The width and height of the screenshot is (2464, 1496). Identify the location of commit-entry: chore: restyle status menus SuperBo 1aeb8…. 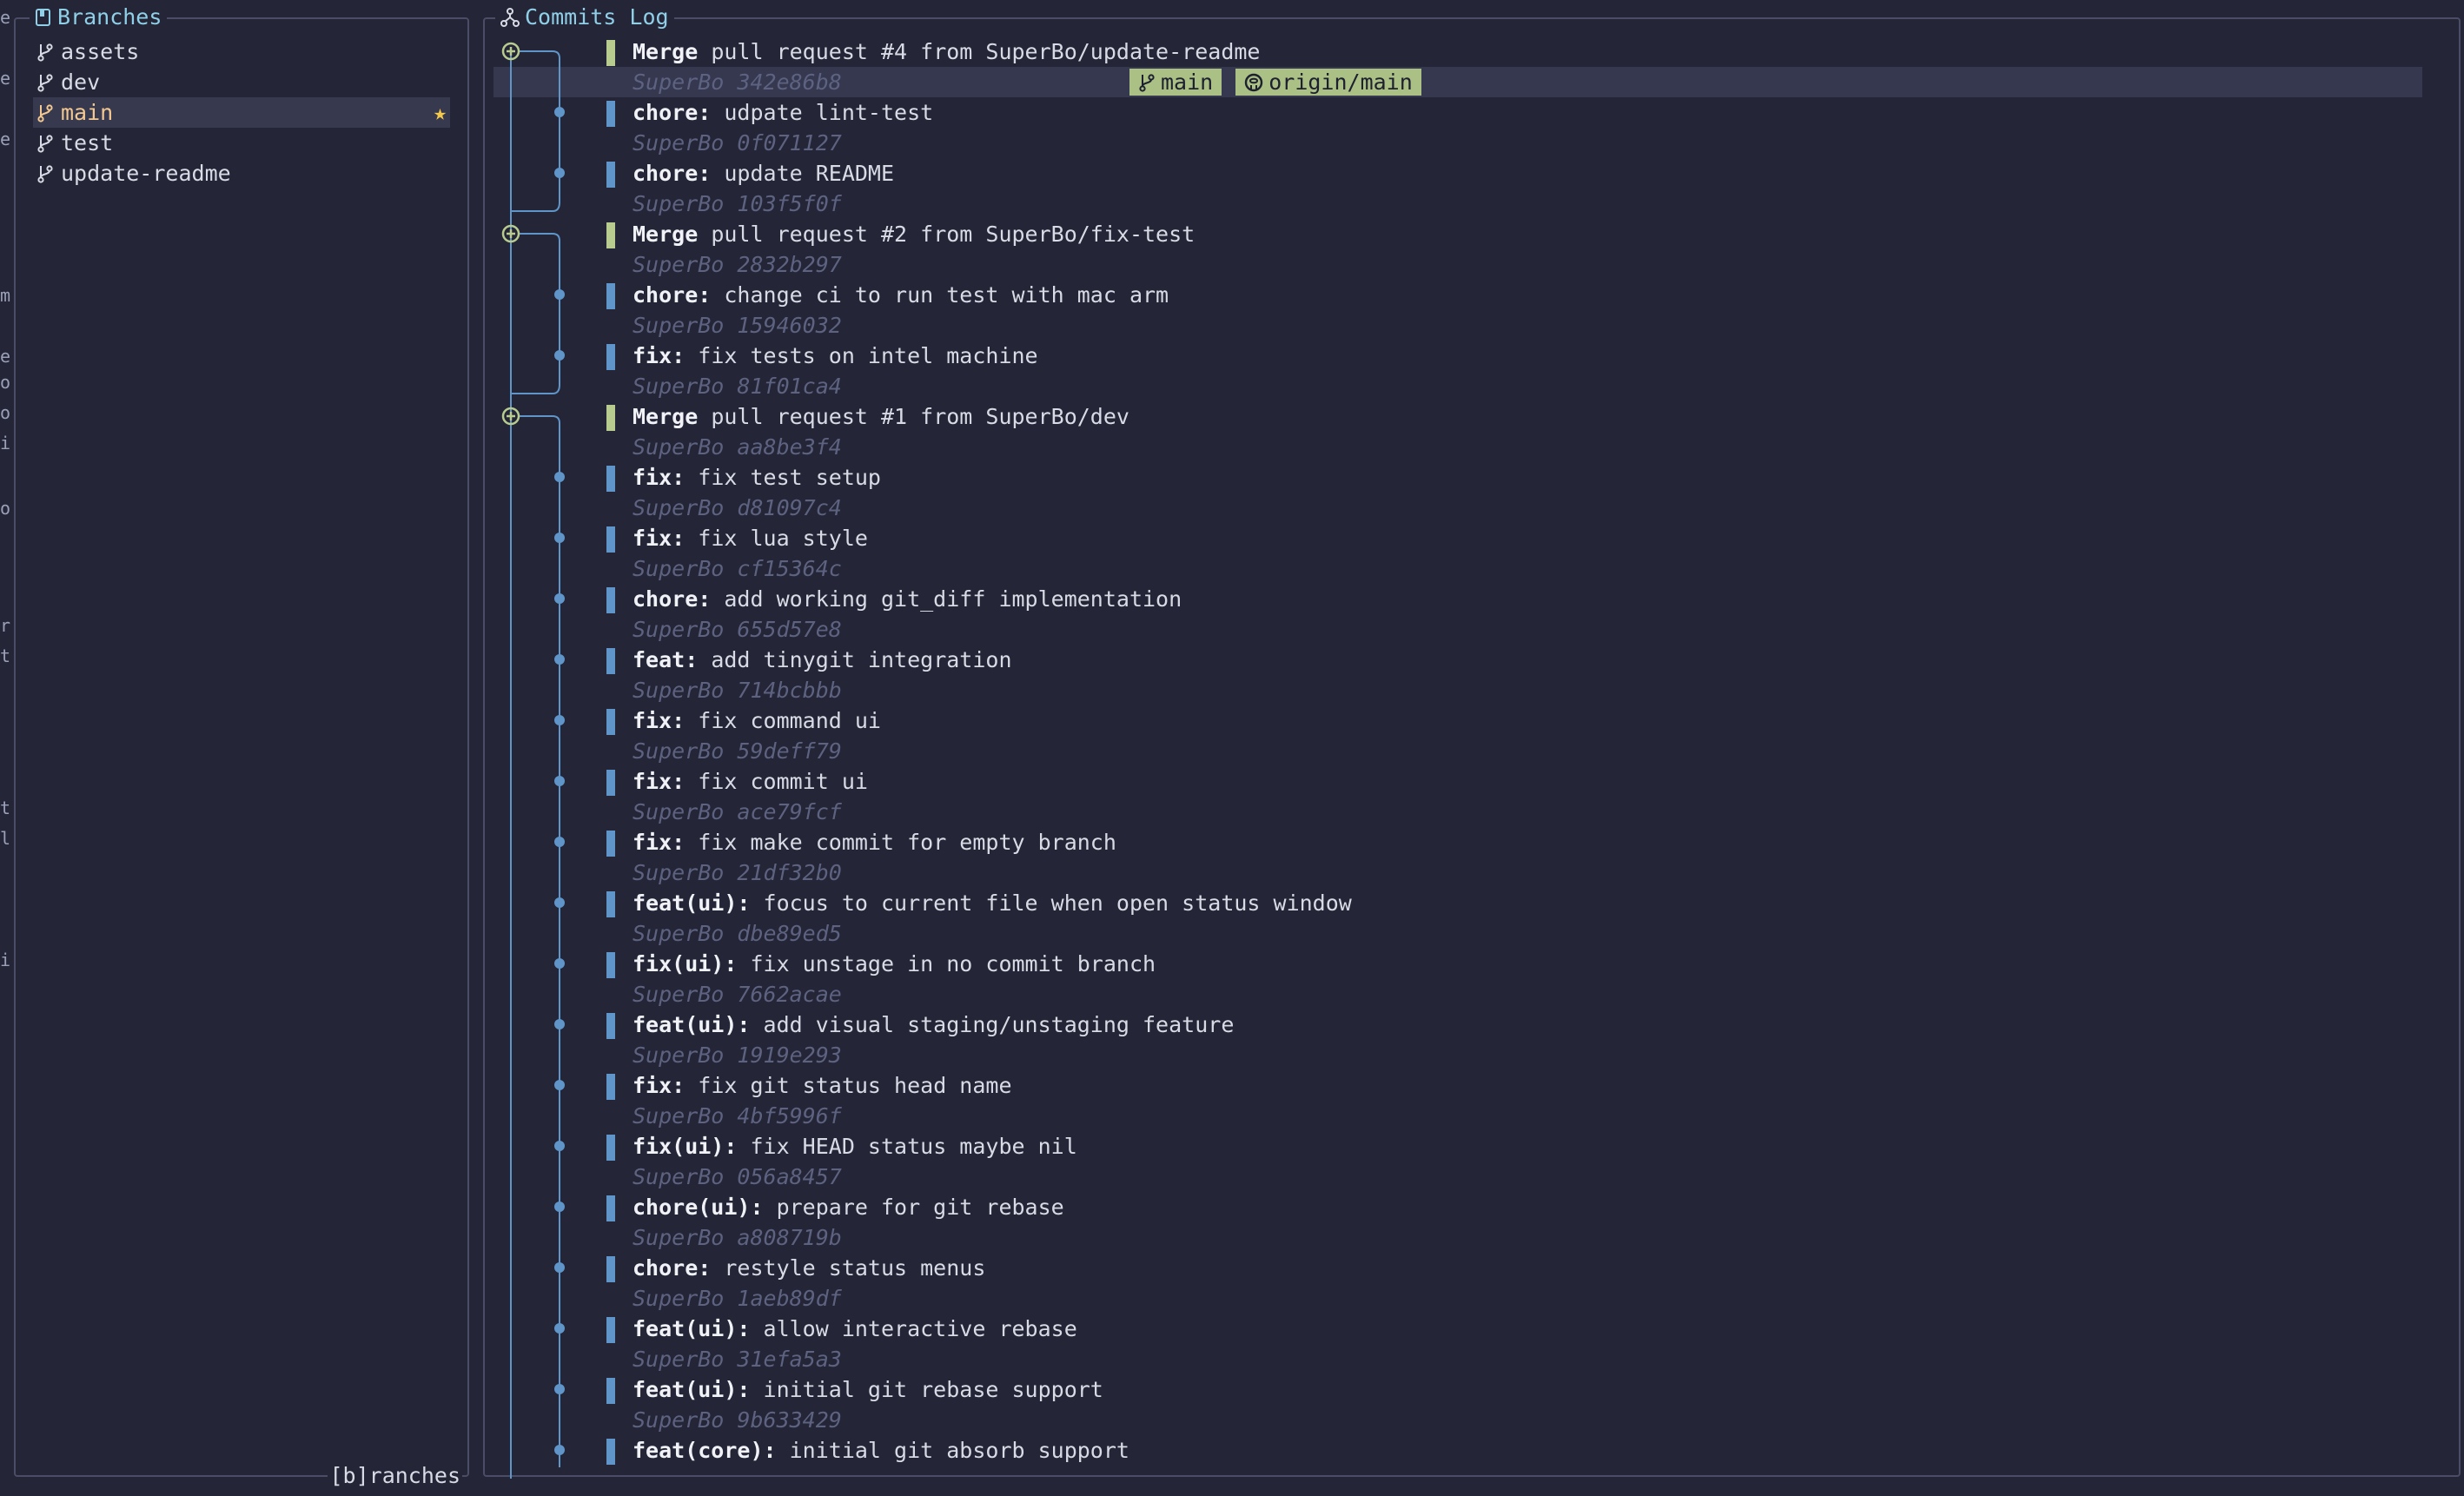
(1473, 1283).